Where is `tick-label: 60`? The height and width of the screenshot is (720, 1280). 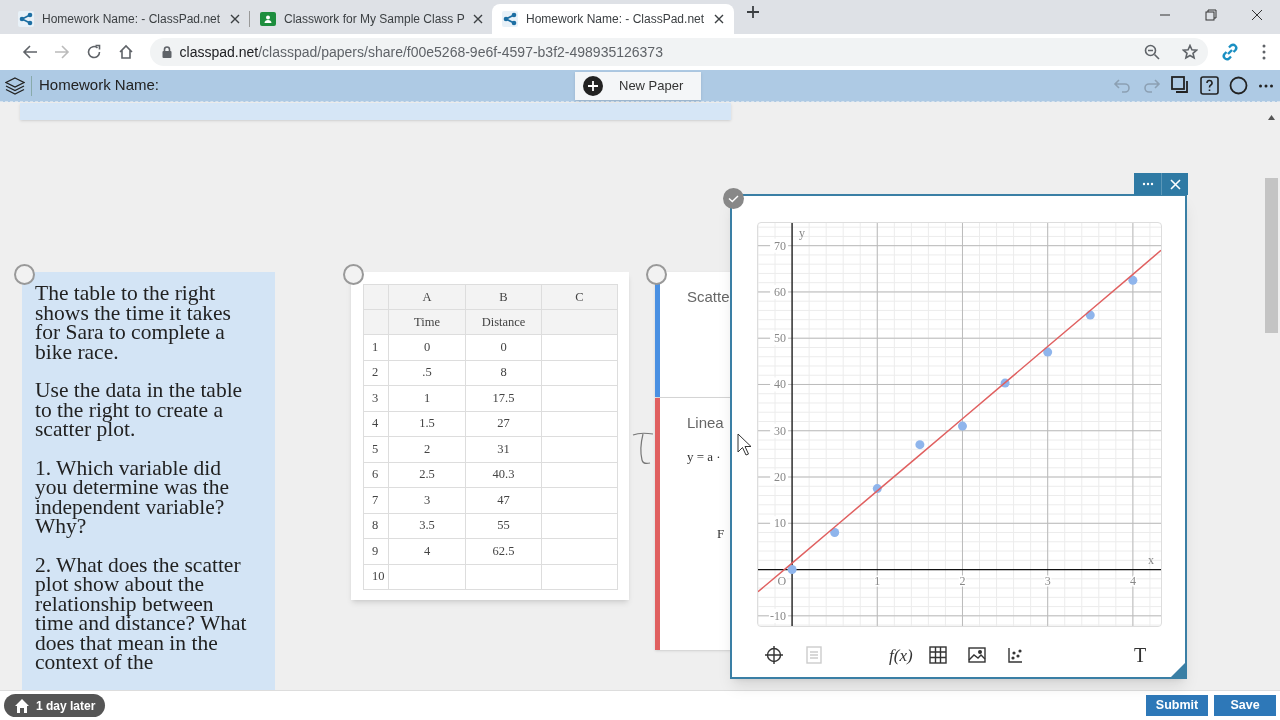
tick-label: 60 is located at coordinates (780, 291).